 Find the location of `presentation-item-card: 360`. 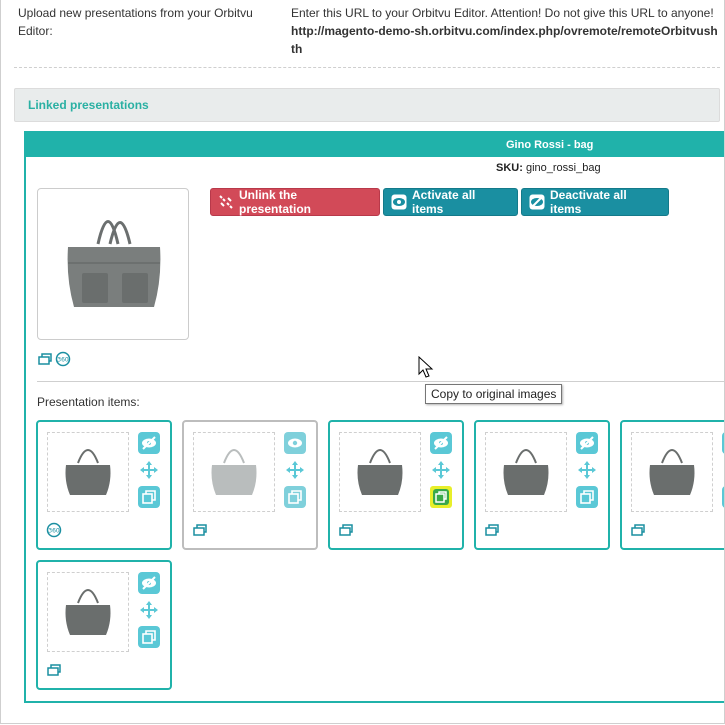

presentation-item-card: 360 is located at coordinates (104, 485).